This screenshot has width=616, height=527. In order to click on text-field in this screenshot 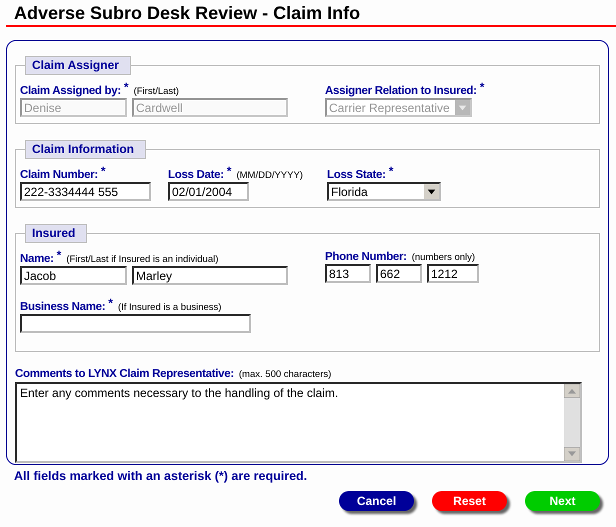, I will do `click(135, 323)`.